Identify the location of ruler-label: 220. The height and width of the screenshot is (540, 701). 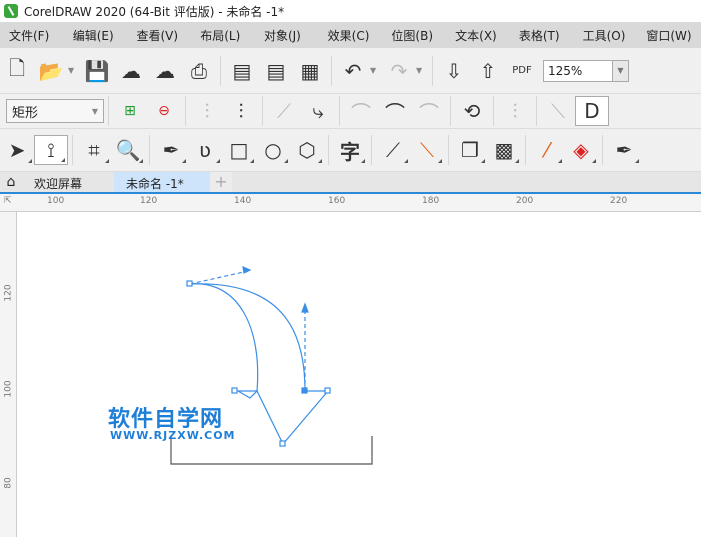
(619, 201).